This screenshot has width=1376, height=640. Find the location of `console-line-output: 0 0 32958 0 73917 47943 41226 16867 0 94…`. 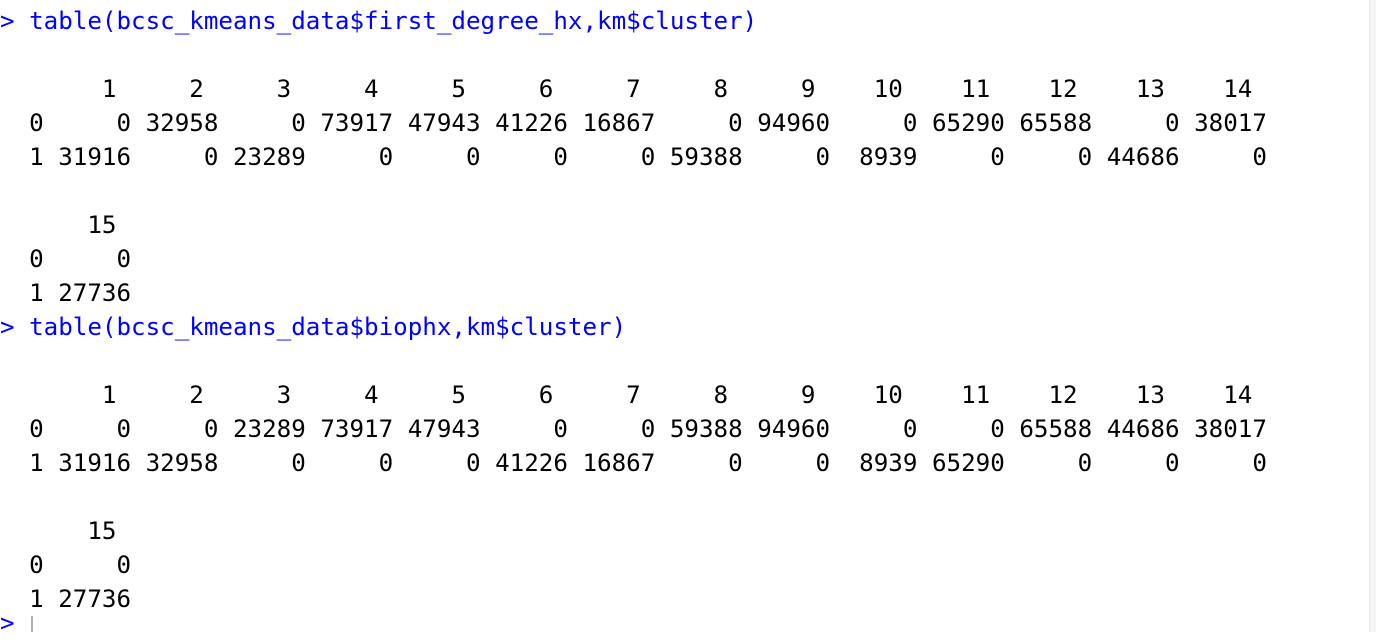

console-line-output: 0 0 32958 0 73917 47943 41226 16867 0 94… is located at coordinates (633, 123).